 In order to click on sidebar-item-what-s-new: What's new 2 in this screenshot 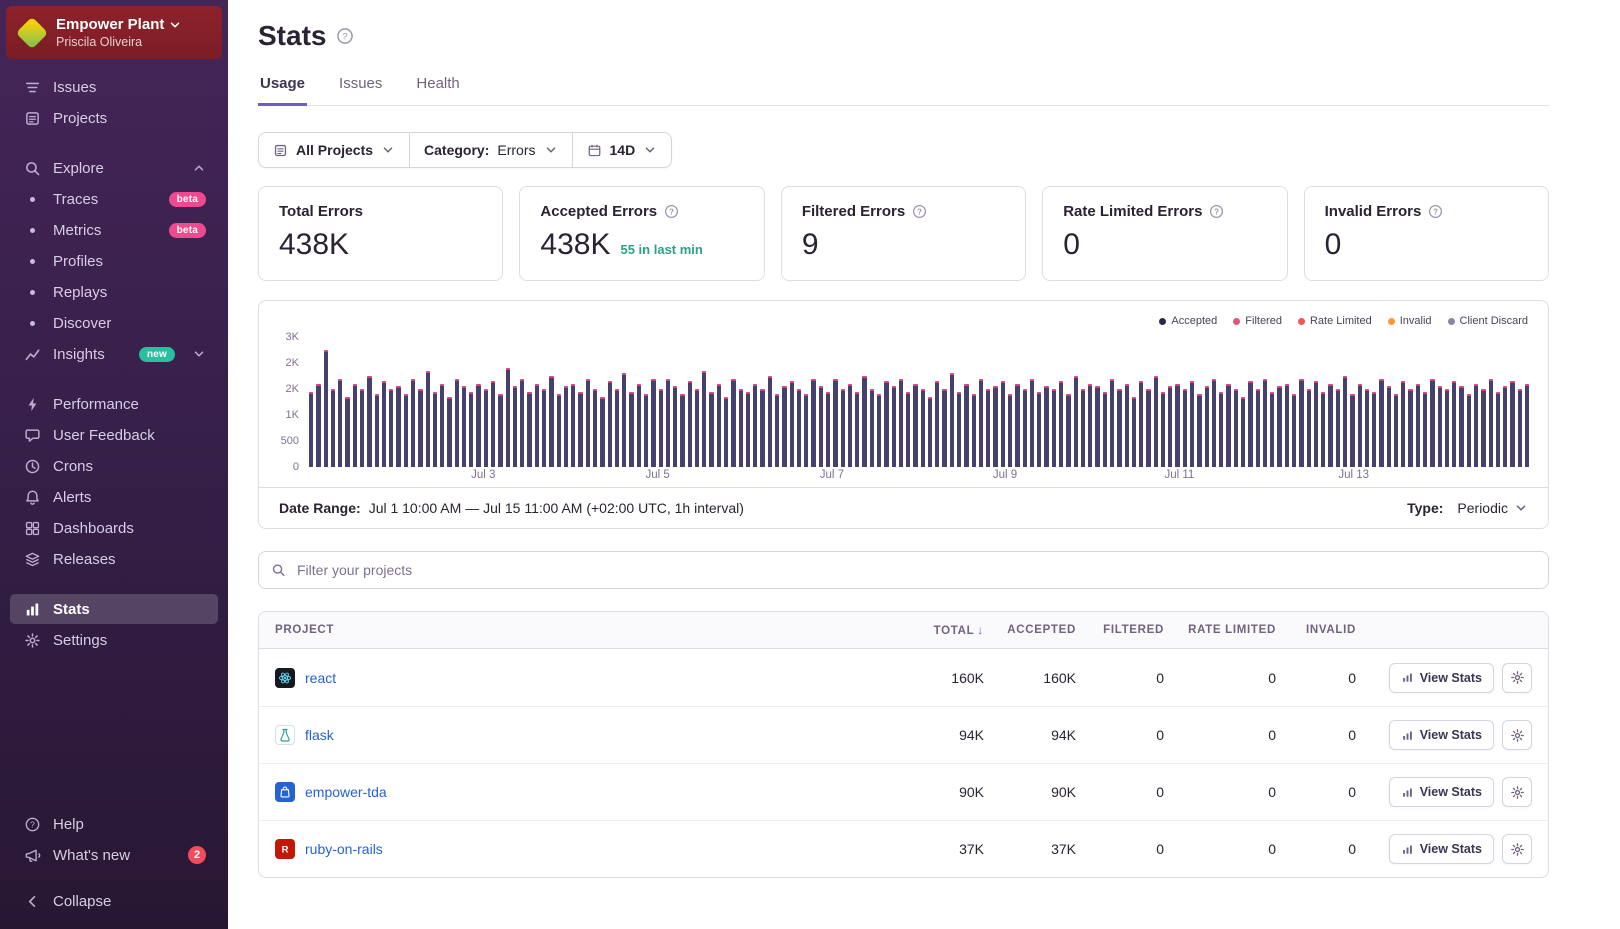, I will do `click(114, 855)`.